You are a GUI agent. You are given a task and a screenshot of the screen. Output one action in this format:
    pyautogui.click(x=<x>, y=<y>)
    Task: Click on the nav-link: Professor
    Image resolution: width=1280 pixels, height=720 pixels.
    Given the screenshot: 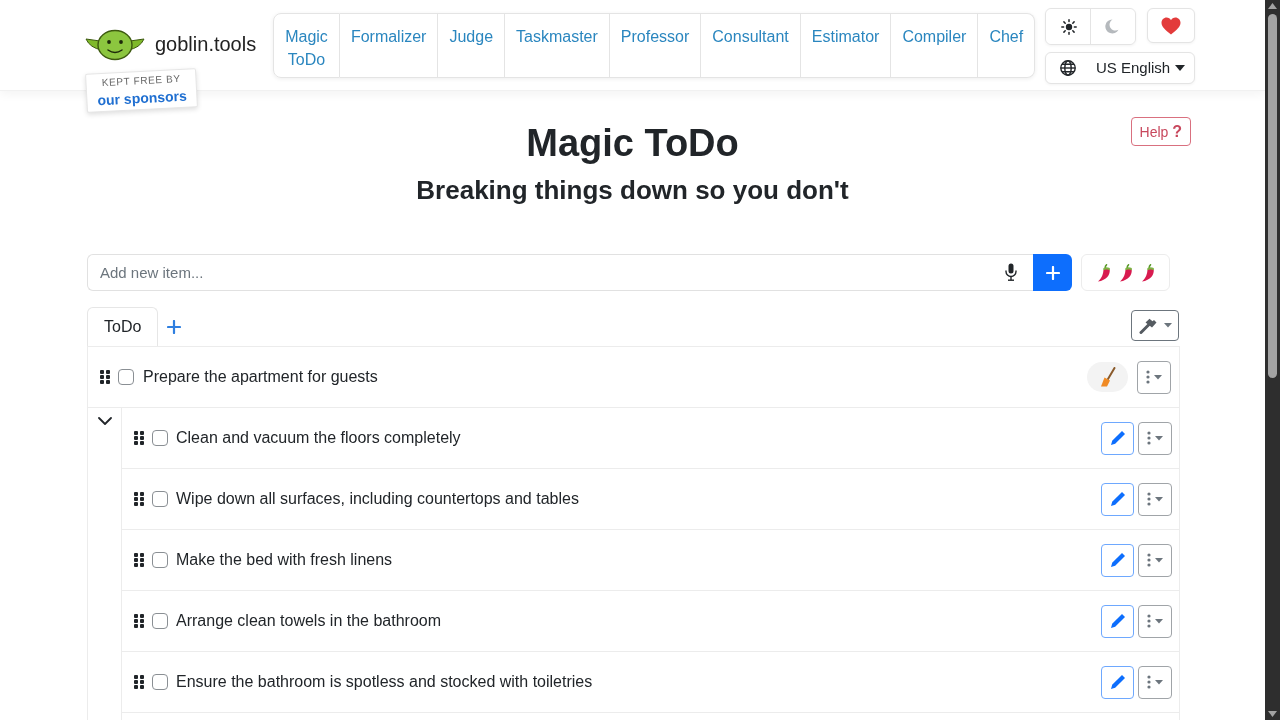 What is the action you would take?
    pyautogui.click(x=655, y=45)
    